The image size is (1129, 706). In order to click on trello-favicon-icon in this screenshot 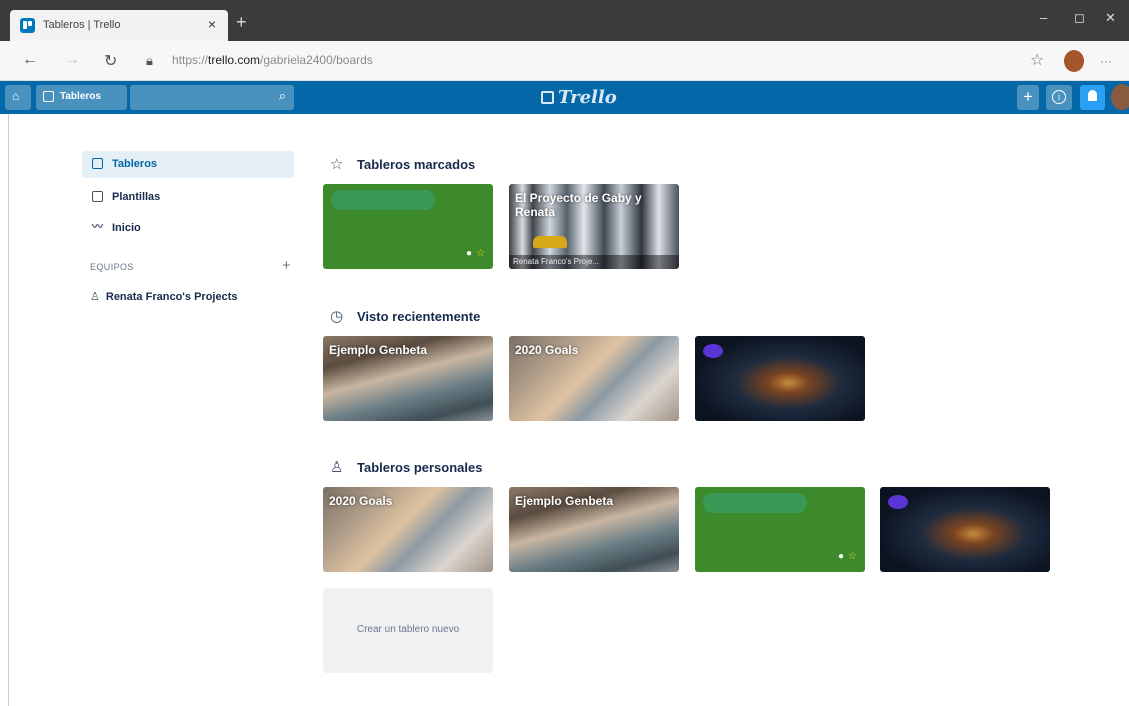, I will do `click(27, 25)`.